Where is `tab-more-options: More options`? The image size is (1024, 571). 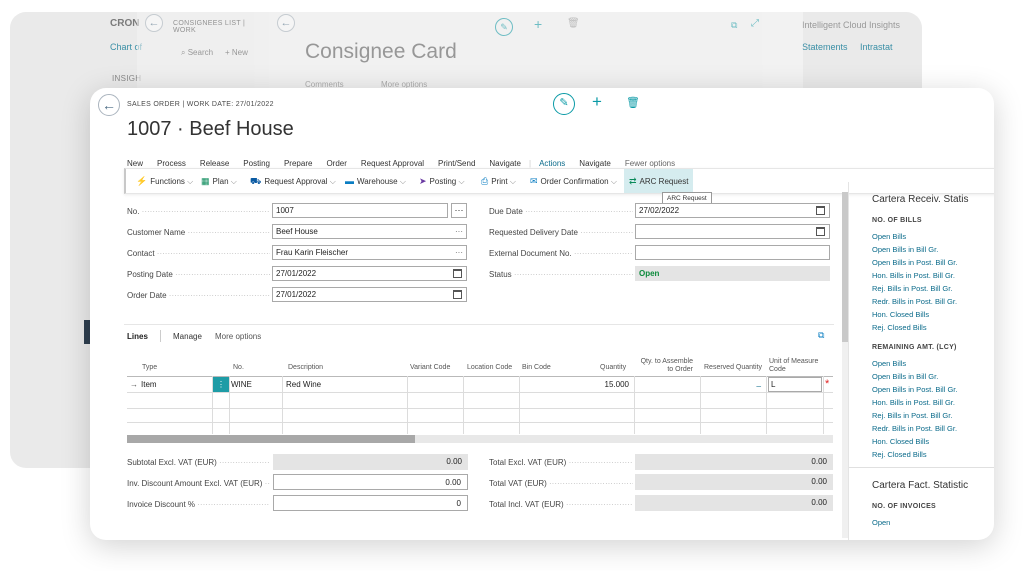 tab-more-options: More options is located at coordinates (238, 336).